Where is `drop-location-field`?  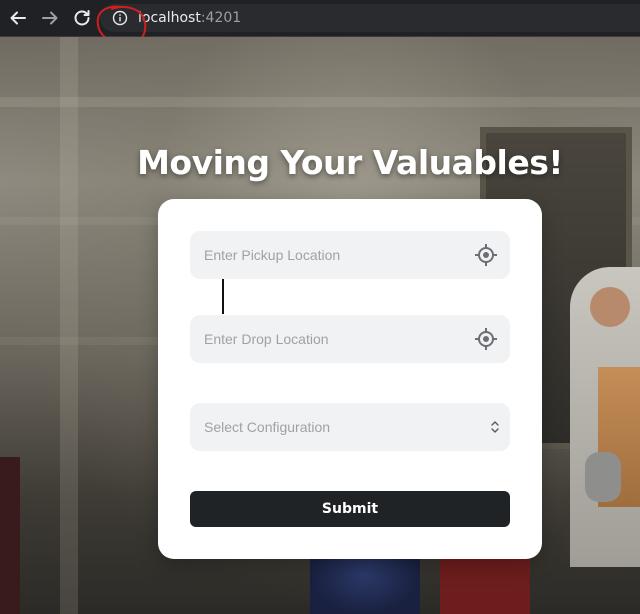 drop-location-field is located at coordinates (350, 339).